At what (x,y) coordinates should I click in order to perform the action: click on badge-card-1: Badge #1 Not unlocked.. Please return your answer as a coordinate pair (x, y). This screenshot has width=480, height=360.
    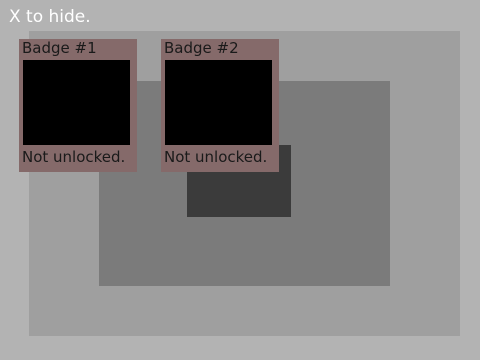
    Looking at the image, I should click on (78, 105).